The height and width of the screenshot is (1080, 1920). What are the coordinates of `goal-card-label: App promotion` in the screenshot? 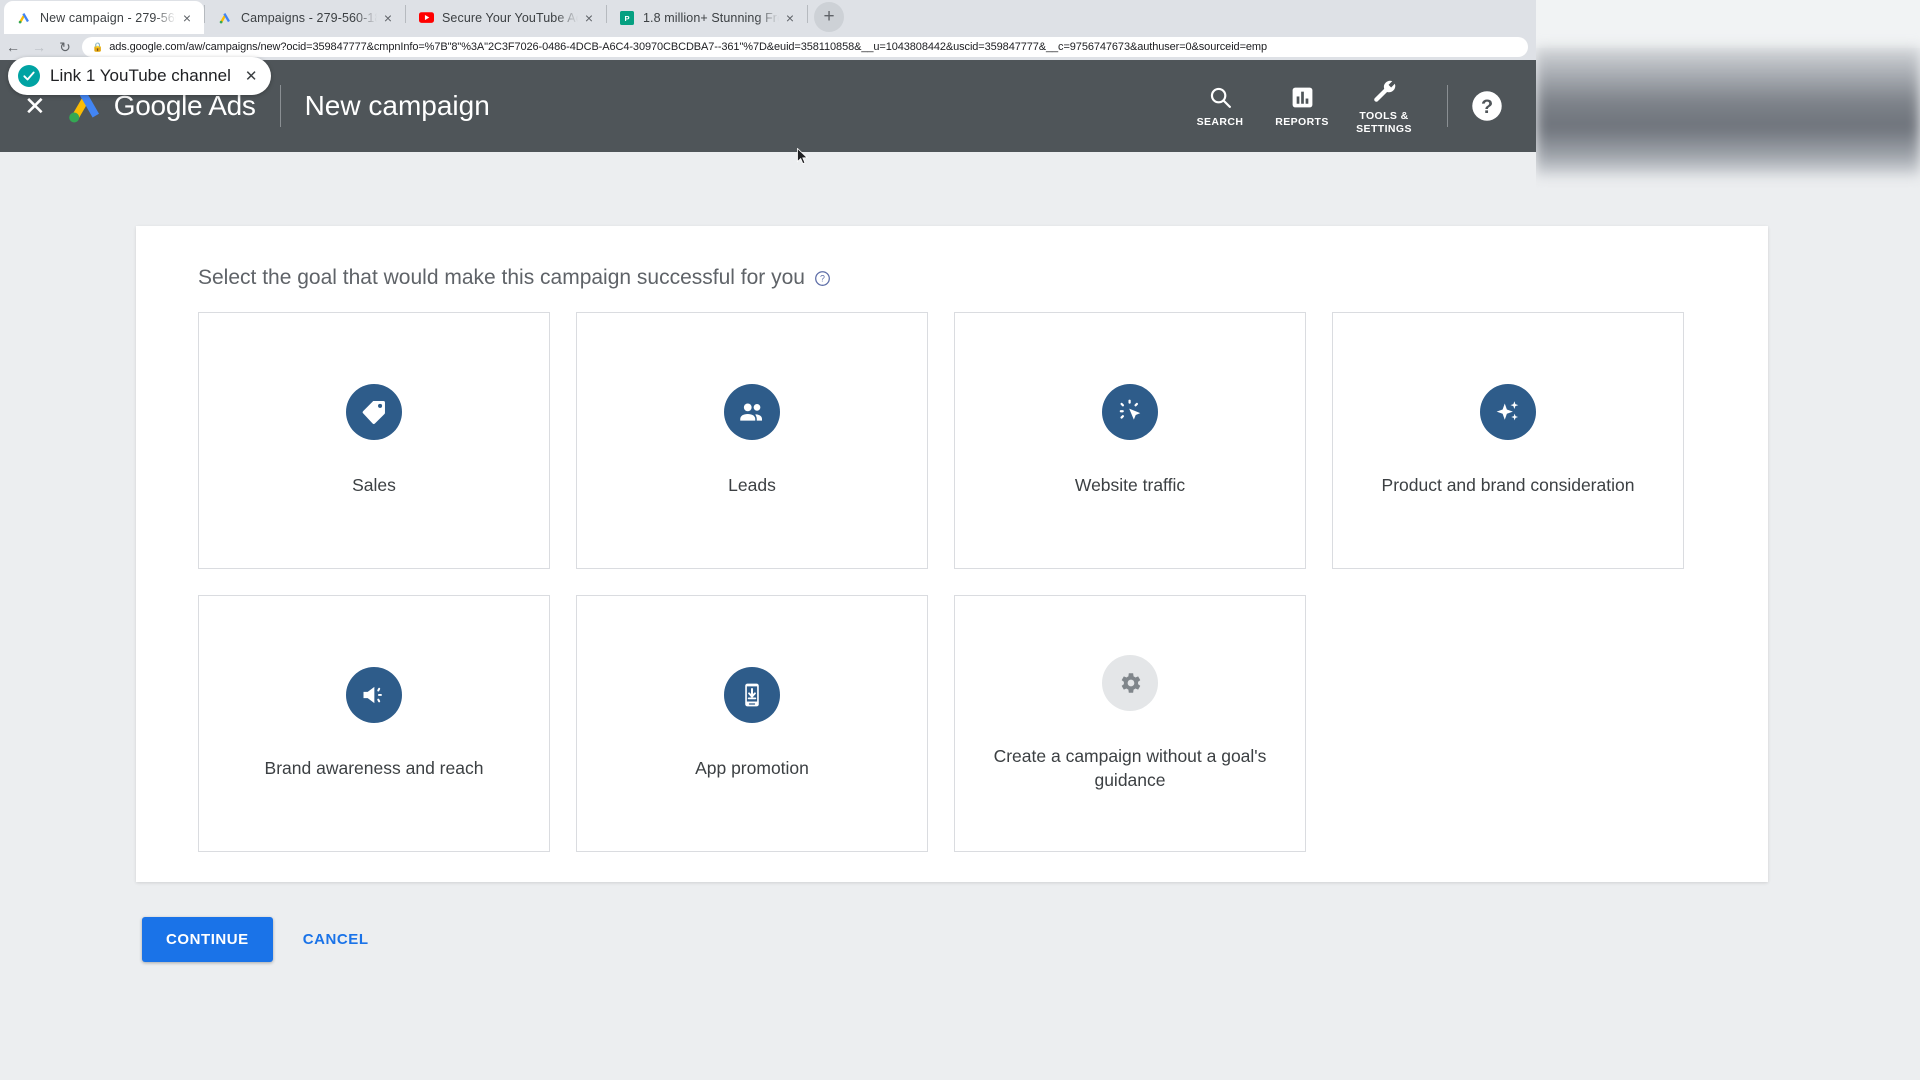 It's located at (752, 767).